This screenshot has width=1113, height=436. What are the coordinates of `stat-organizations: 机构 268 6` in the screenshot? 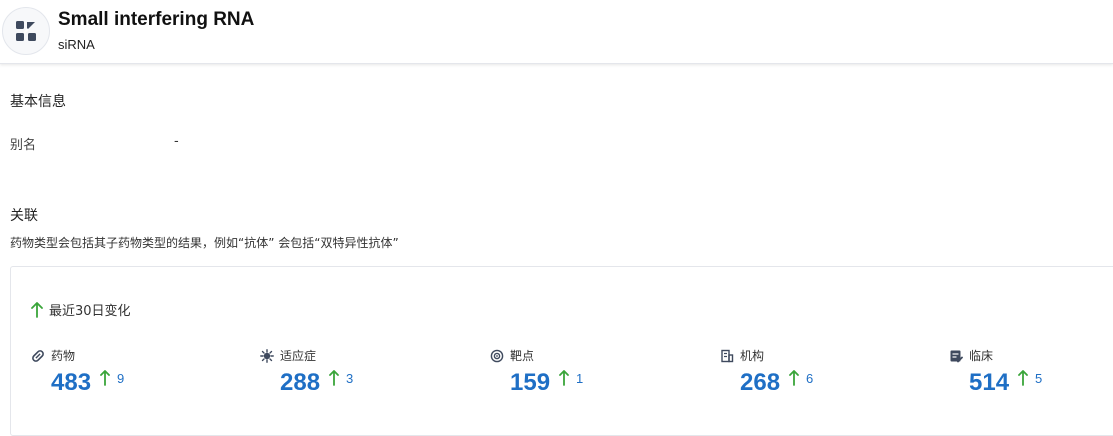 It's located at (820, 377).